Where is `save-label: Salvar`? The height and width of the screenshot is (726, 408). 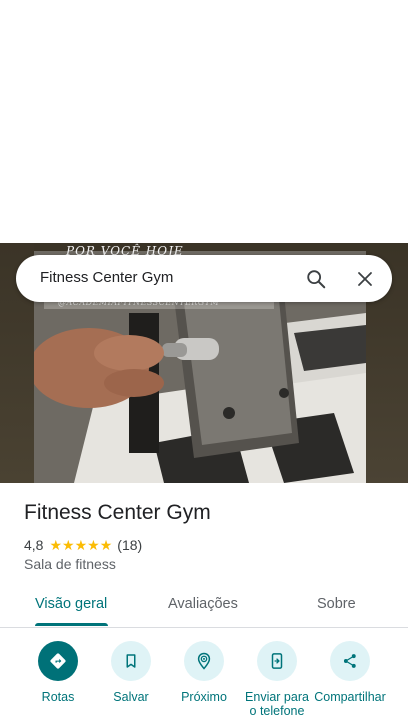 save-label: Salvar is located at coordinates (131, 697).